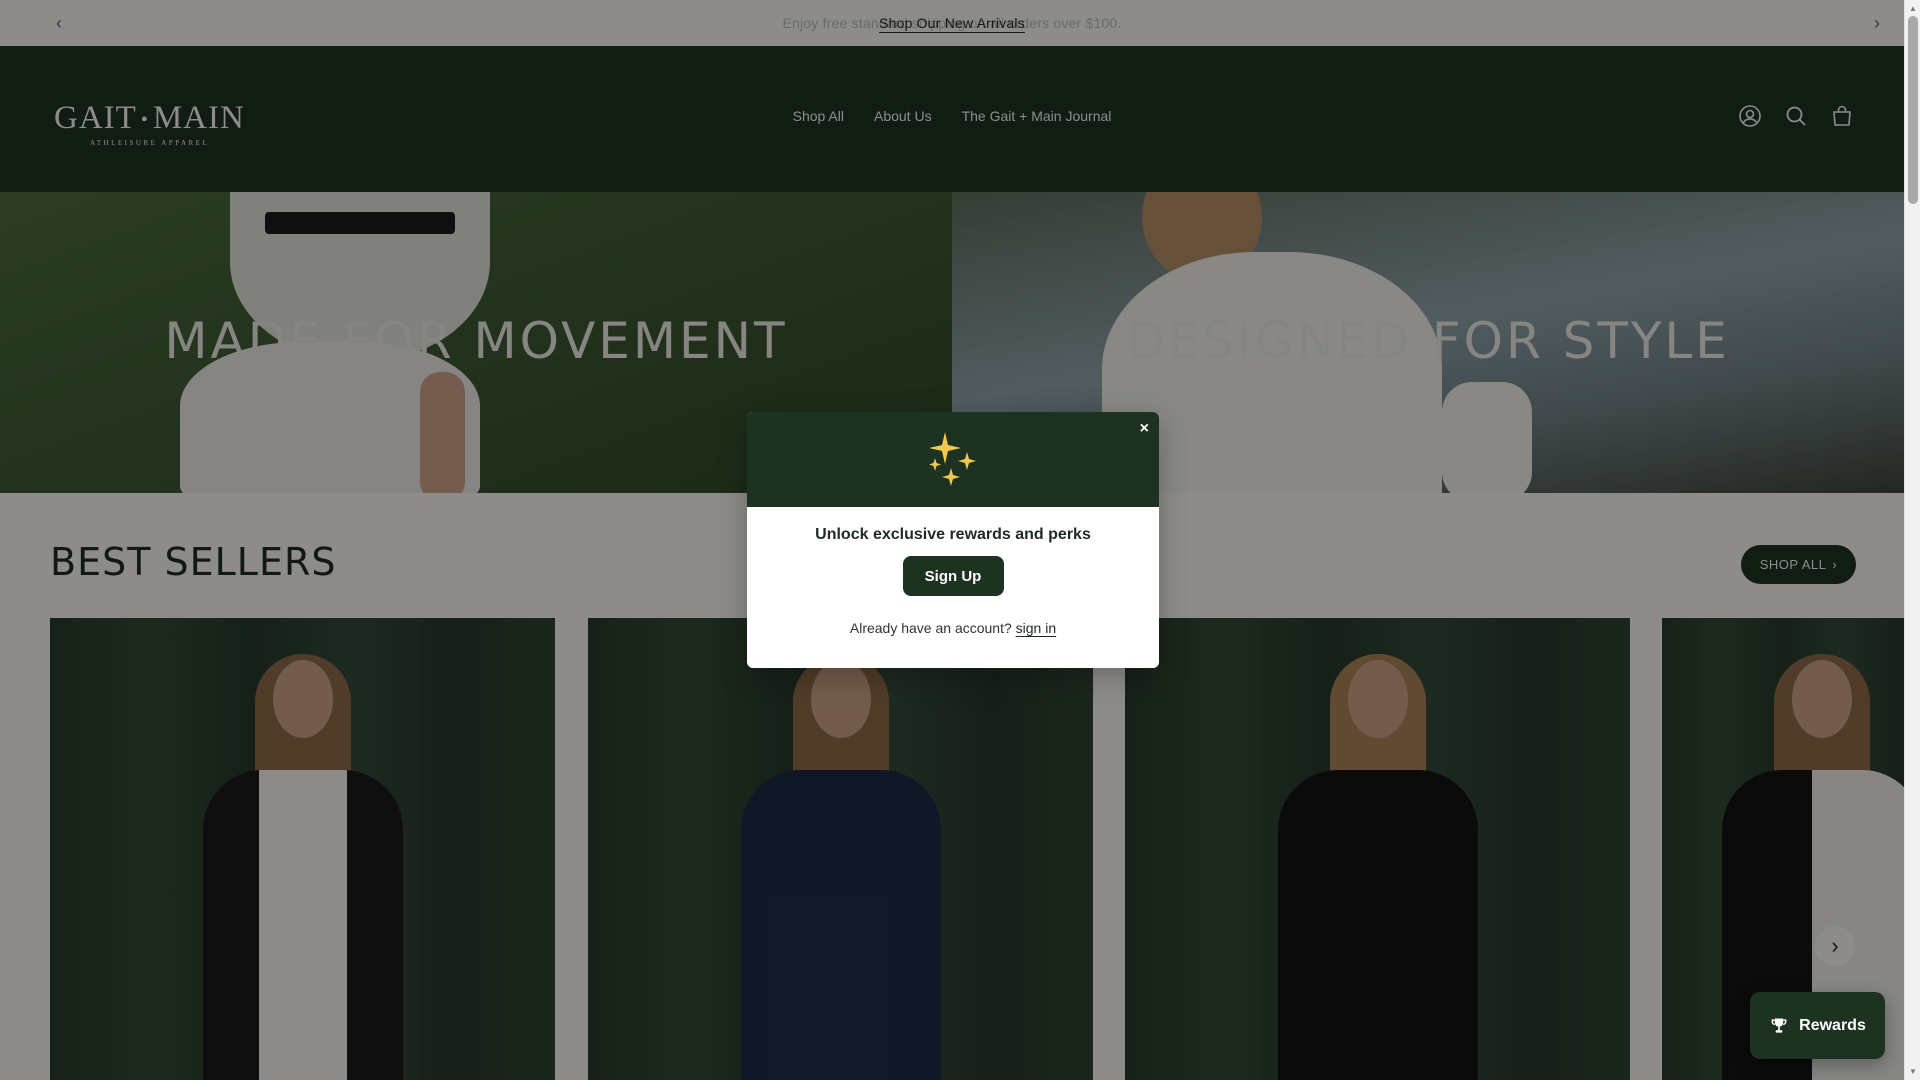 Image resolution: width=1920 pixels, height=1080 pixels. I want to click on already-text: Already have an account?, so click(930, 628).